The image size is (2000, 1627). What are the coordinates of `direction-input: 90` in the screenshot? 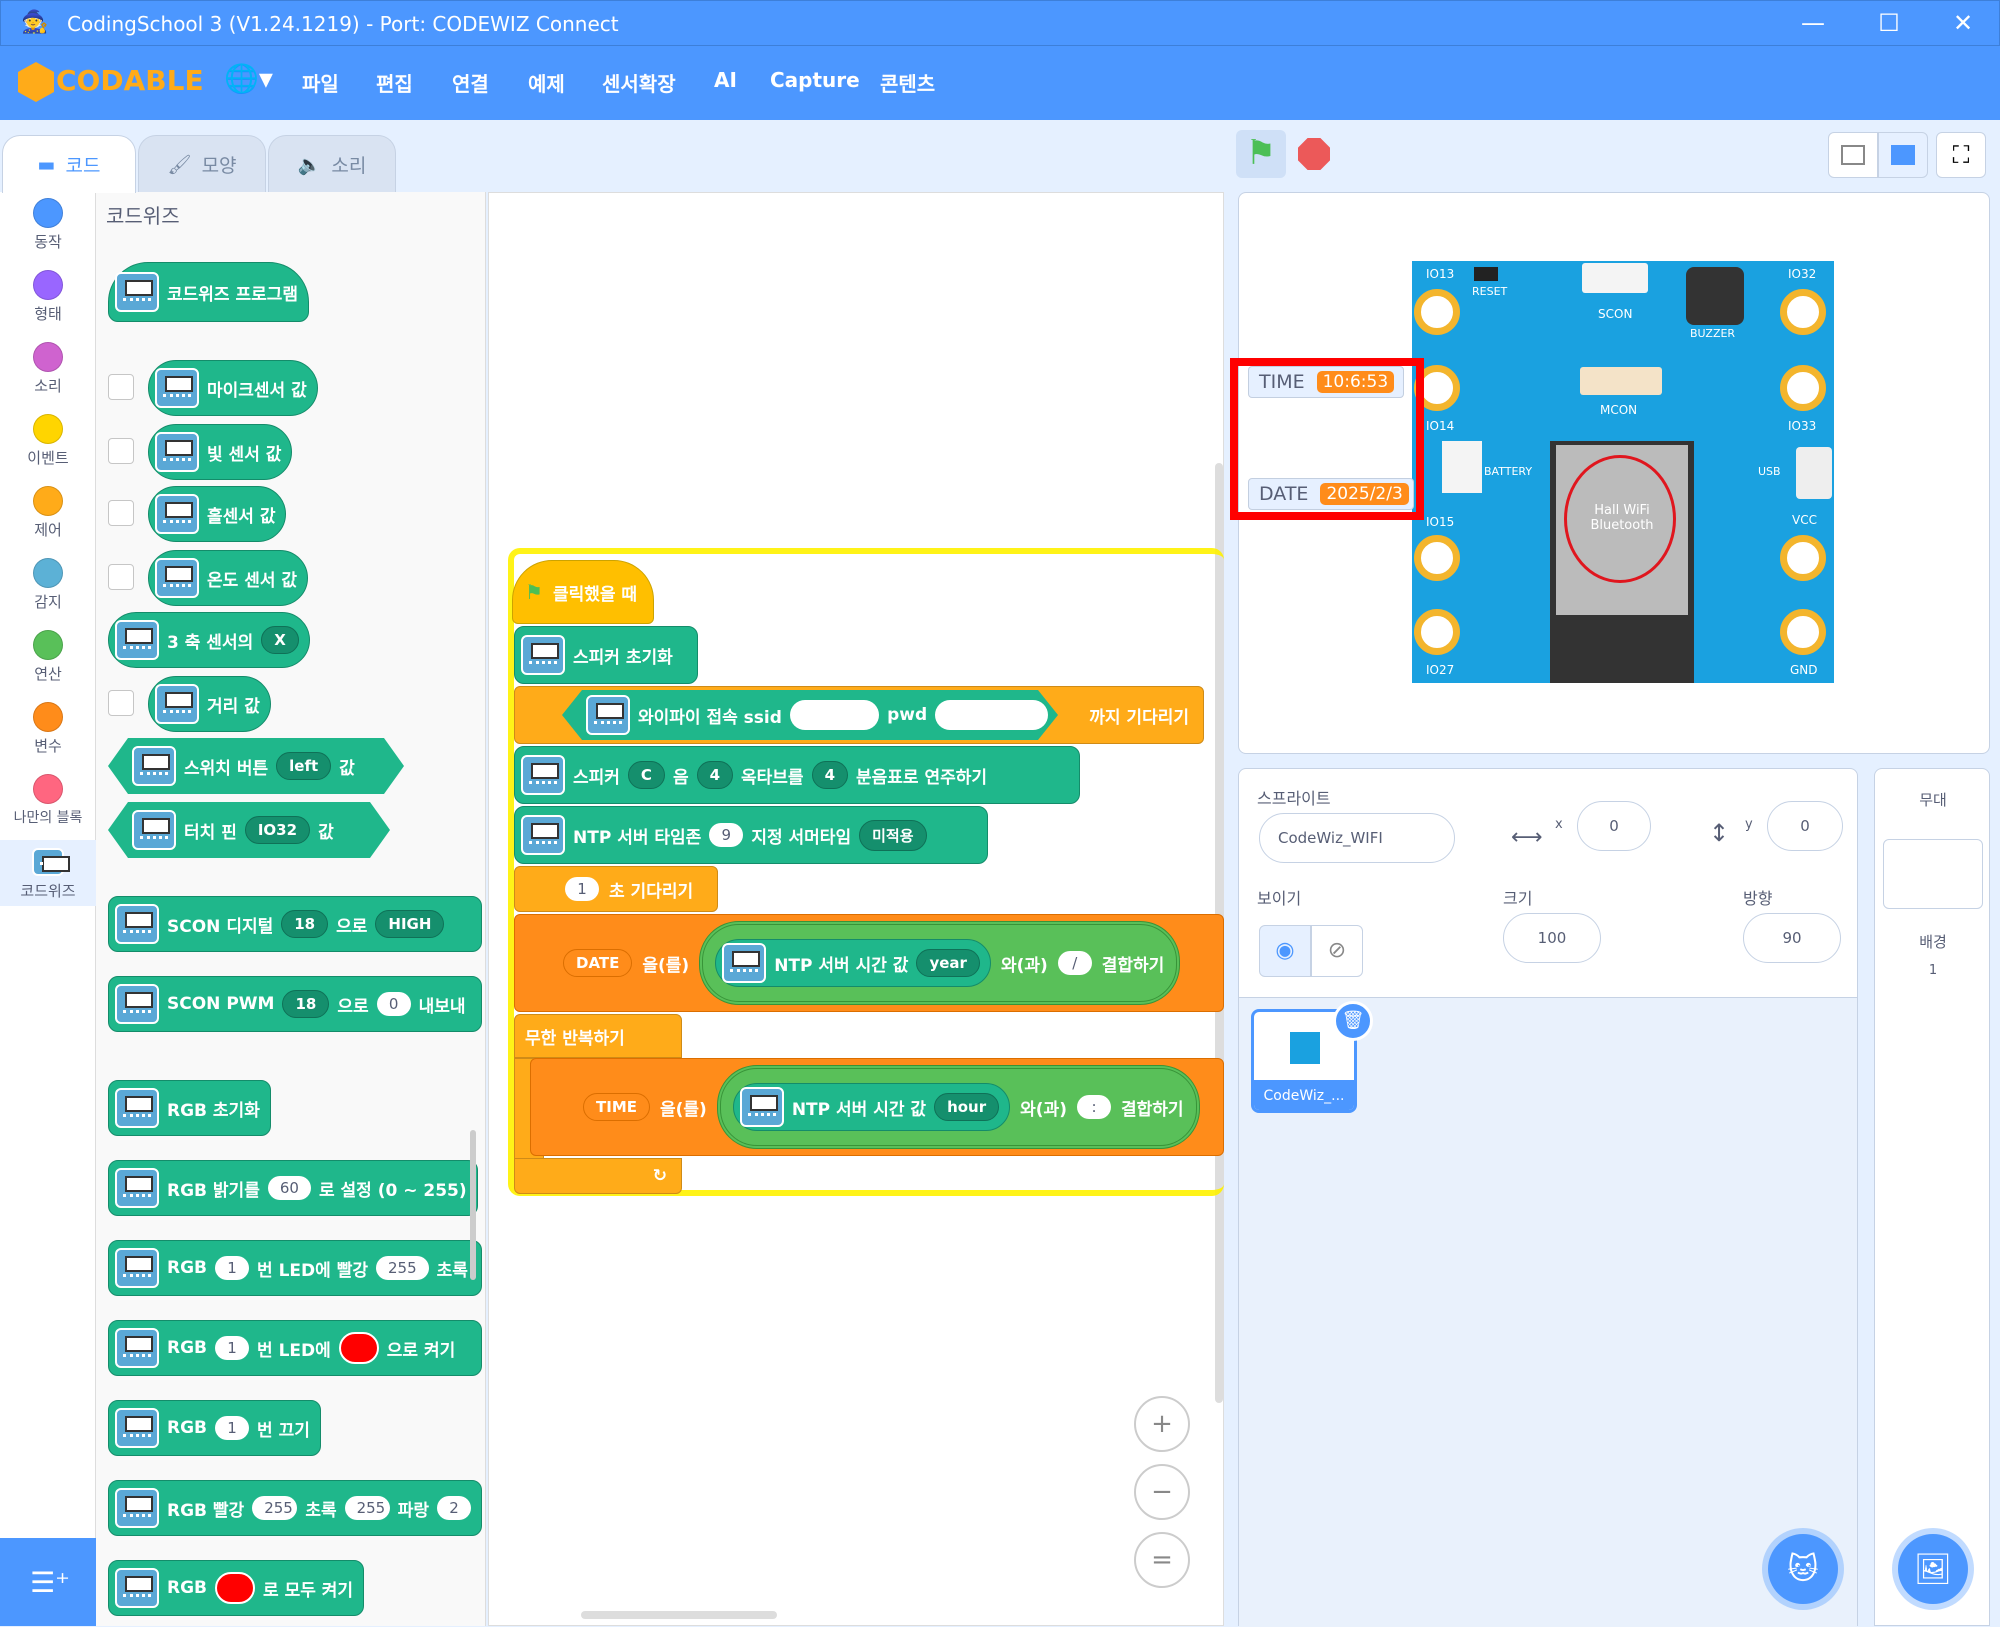 It's located at (1792, 938).